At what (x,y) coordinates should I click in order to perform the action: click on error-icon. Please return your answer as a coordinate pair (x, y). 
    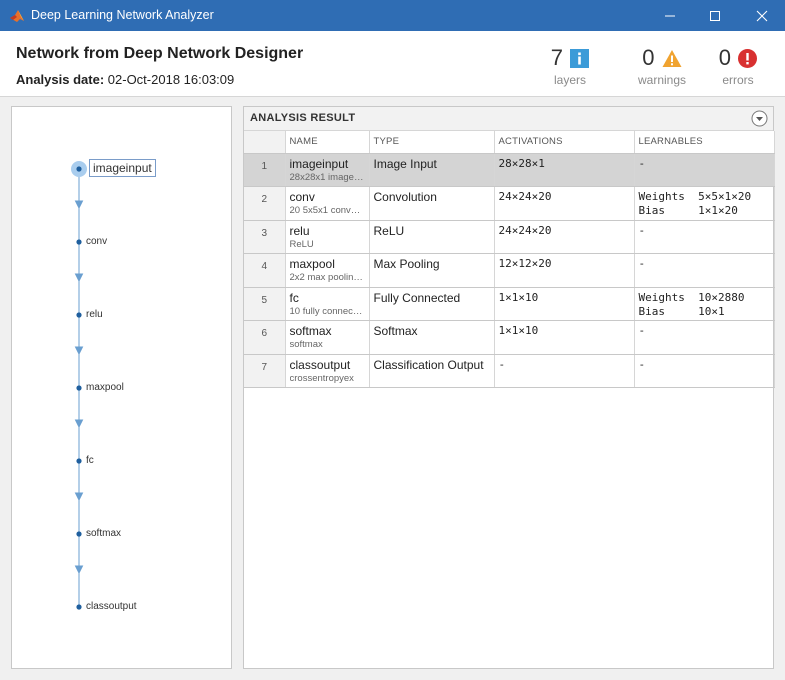
    Looking at the image, I should click on (748, 58).